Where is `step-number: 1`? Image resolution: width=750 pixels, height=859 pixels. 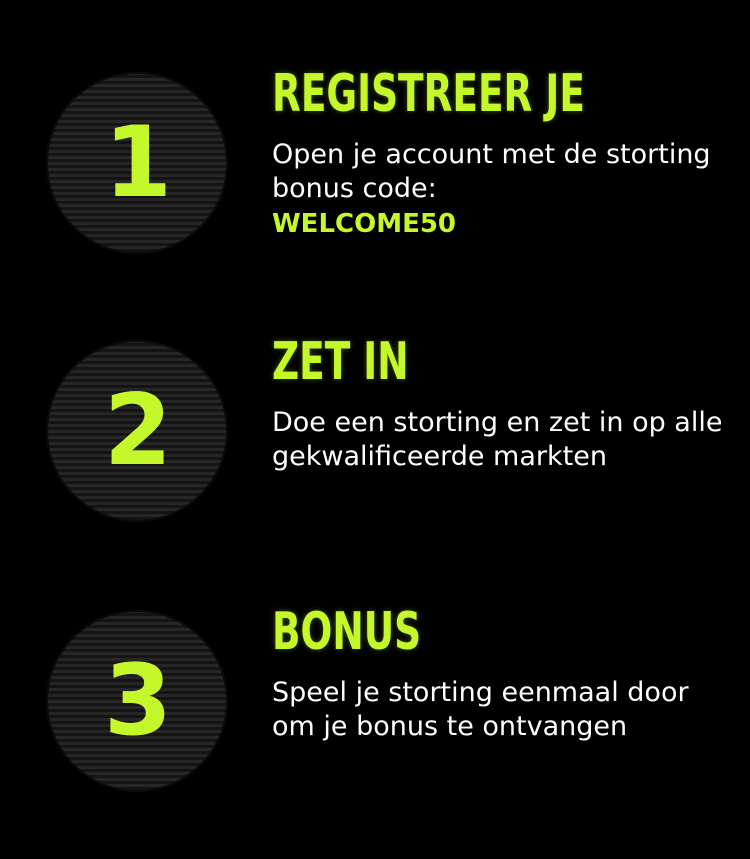
step-number: 1 is located at coordinates (137, 163).